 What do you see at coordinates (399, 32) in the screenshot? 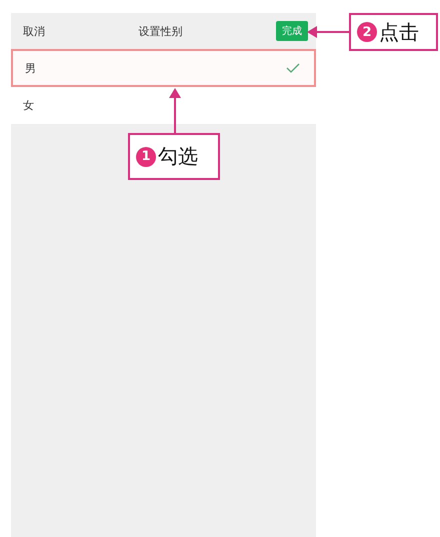
I see `callout-text: 点击` at bounding box center [399, 32].